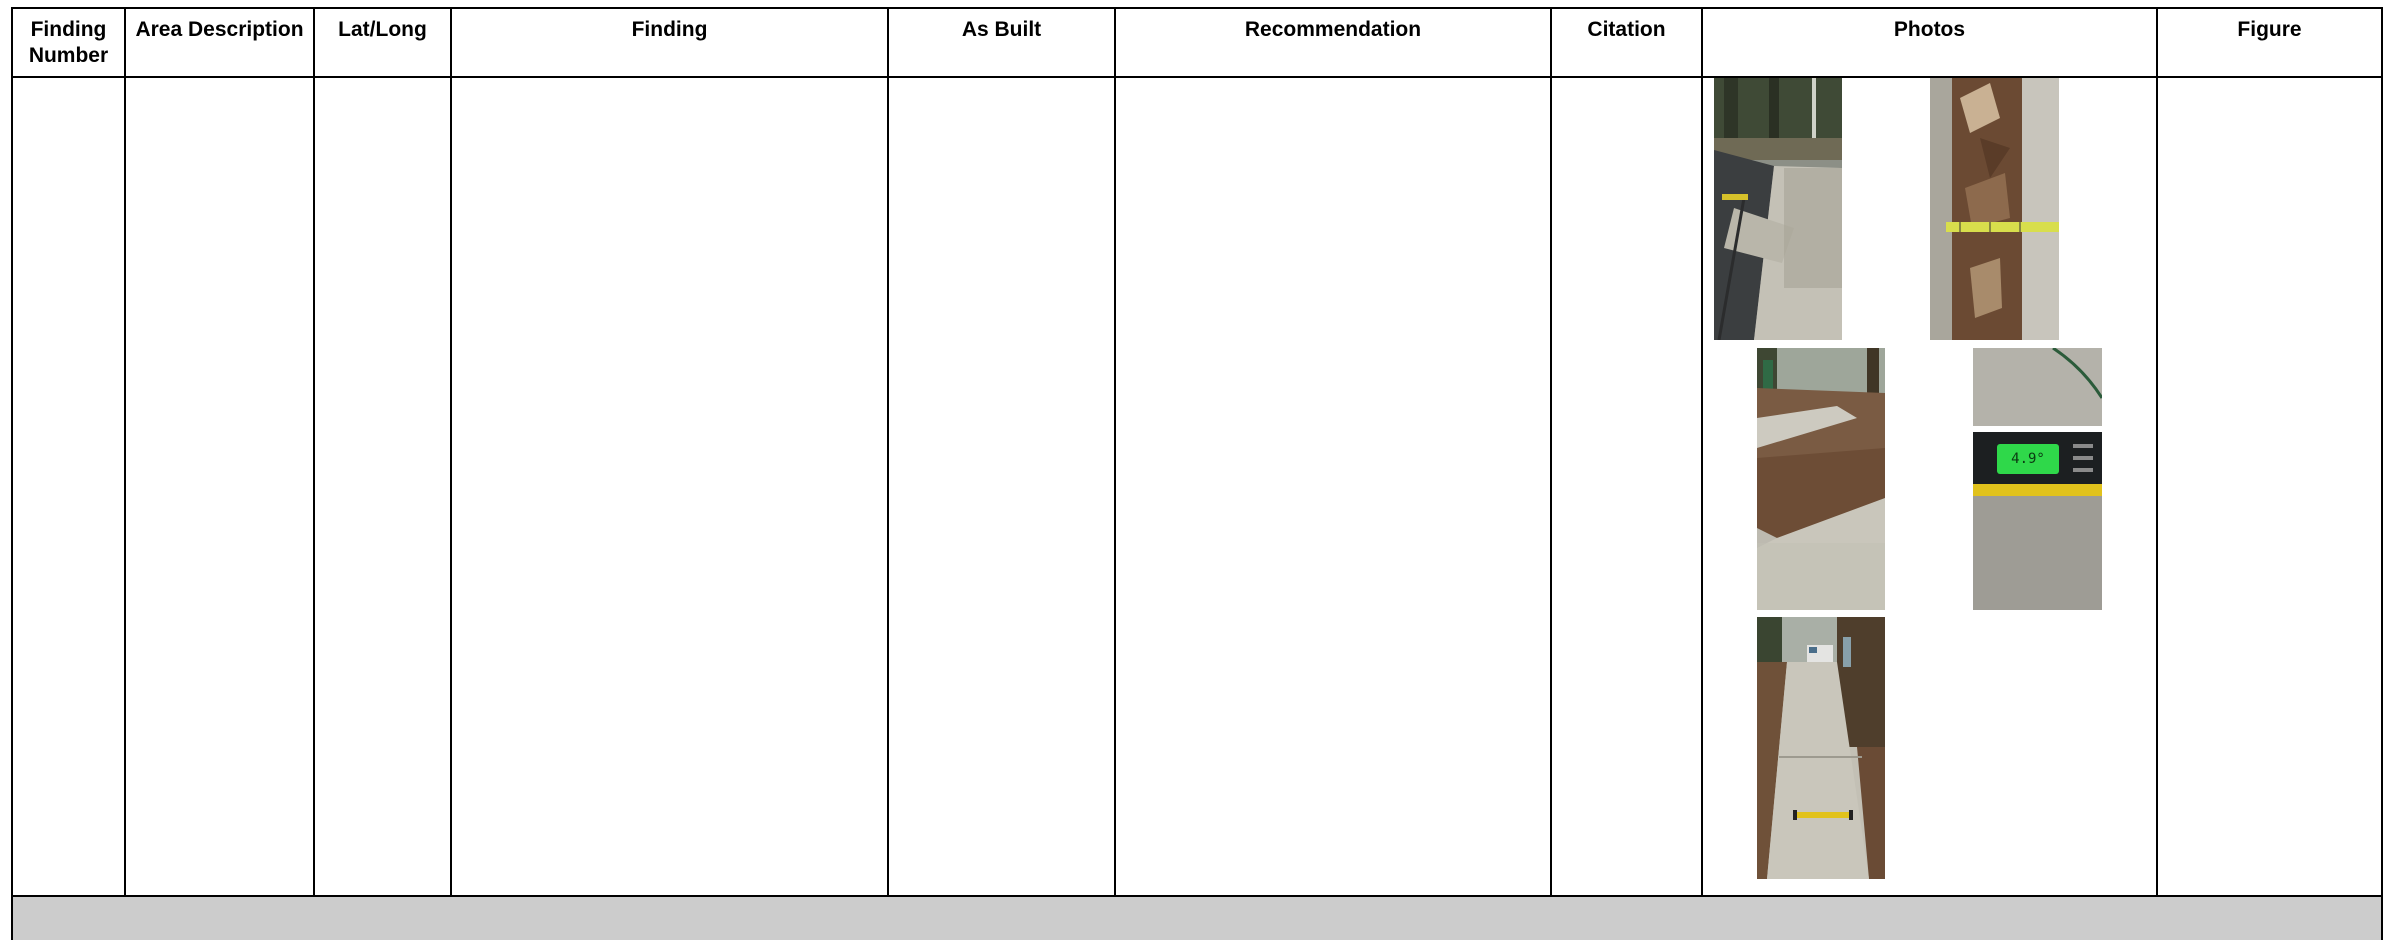  I want to click on expansion-joint-tape-measure-photo, so click(1994, 209).